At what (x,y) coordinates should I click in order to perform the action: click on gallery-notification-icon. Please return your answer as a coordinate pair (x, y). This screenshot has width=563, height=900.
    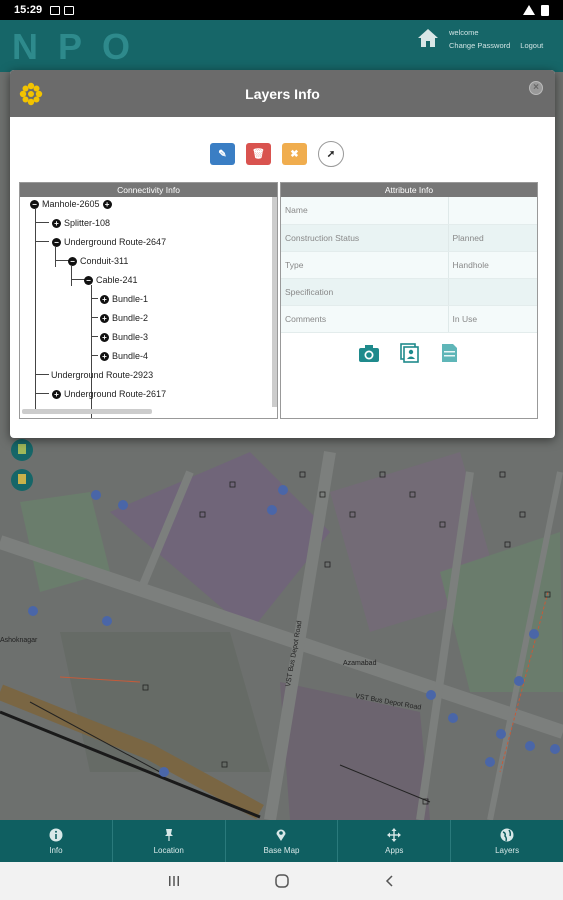
    Looking at the image, I should click on (55, 10).